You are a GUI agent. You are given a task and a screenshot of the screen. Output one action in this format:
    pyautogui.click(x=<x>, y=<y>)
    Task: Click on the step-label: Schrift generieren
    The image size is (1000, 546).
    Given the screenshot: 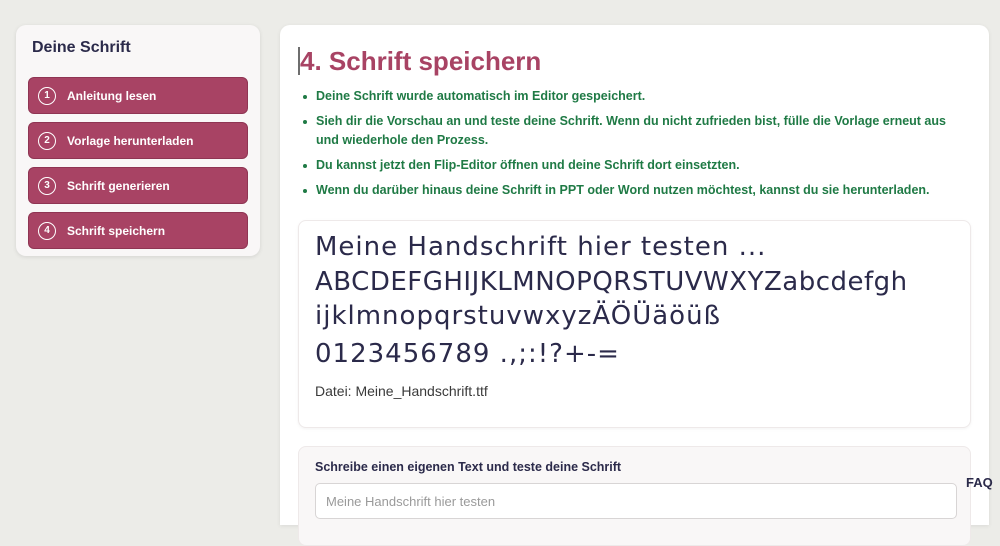 What is the action you would take?
    pyautogui.click(x=118, y=185)
    